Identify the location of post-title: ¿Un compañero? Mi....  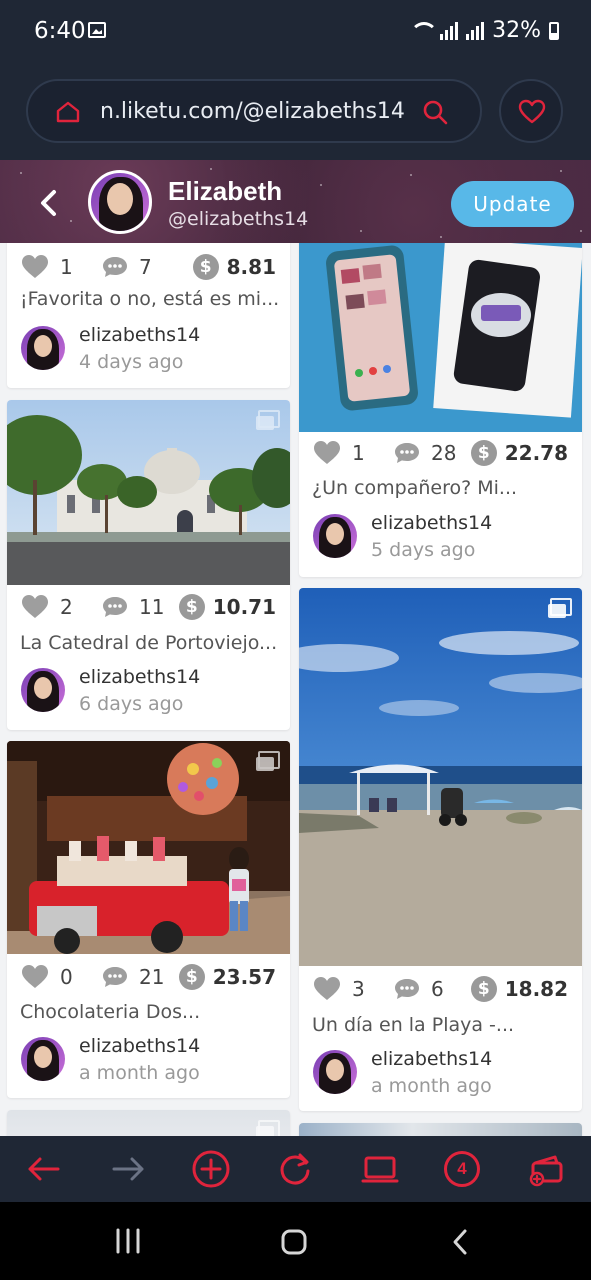
(443, 488).